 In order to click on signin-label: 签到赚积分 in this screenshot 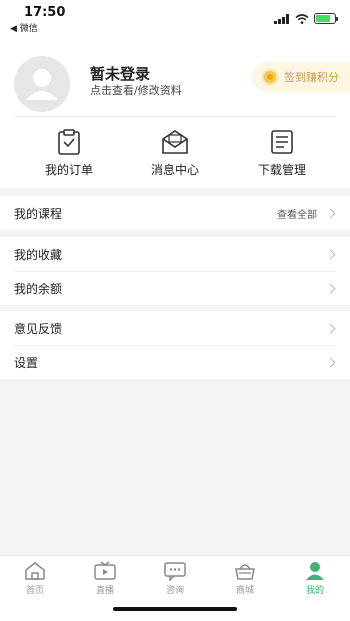, I will do `click(311, 77)`.